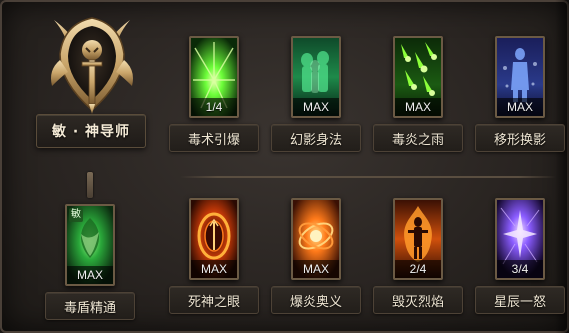 The image size is (569, 333). I want to click on skill-blast-flame: MAX 爆炎奥义, so click(316, 256).